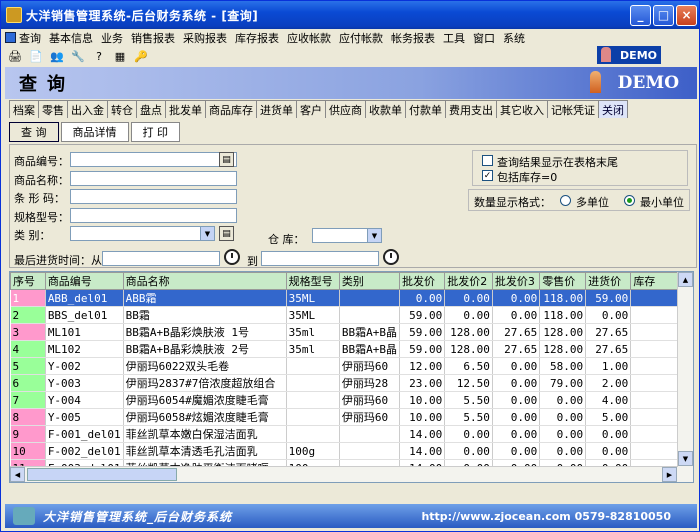 This screenshot has height=532, width=700. I want to click on table-icon: ▦, so click(120, 56).